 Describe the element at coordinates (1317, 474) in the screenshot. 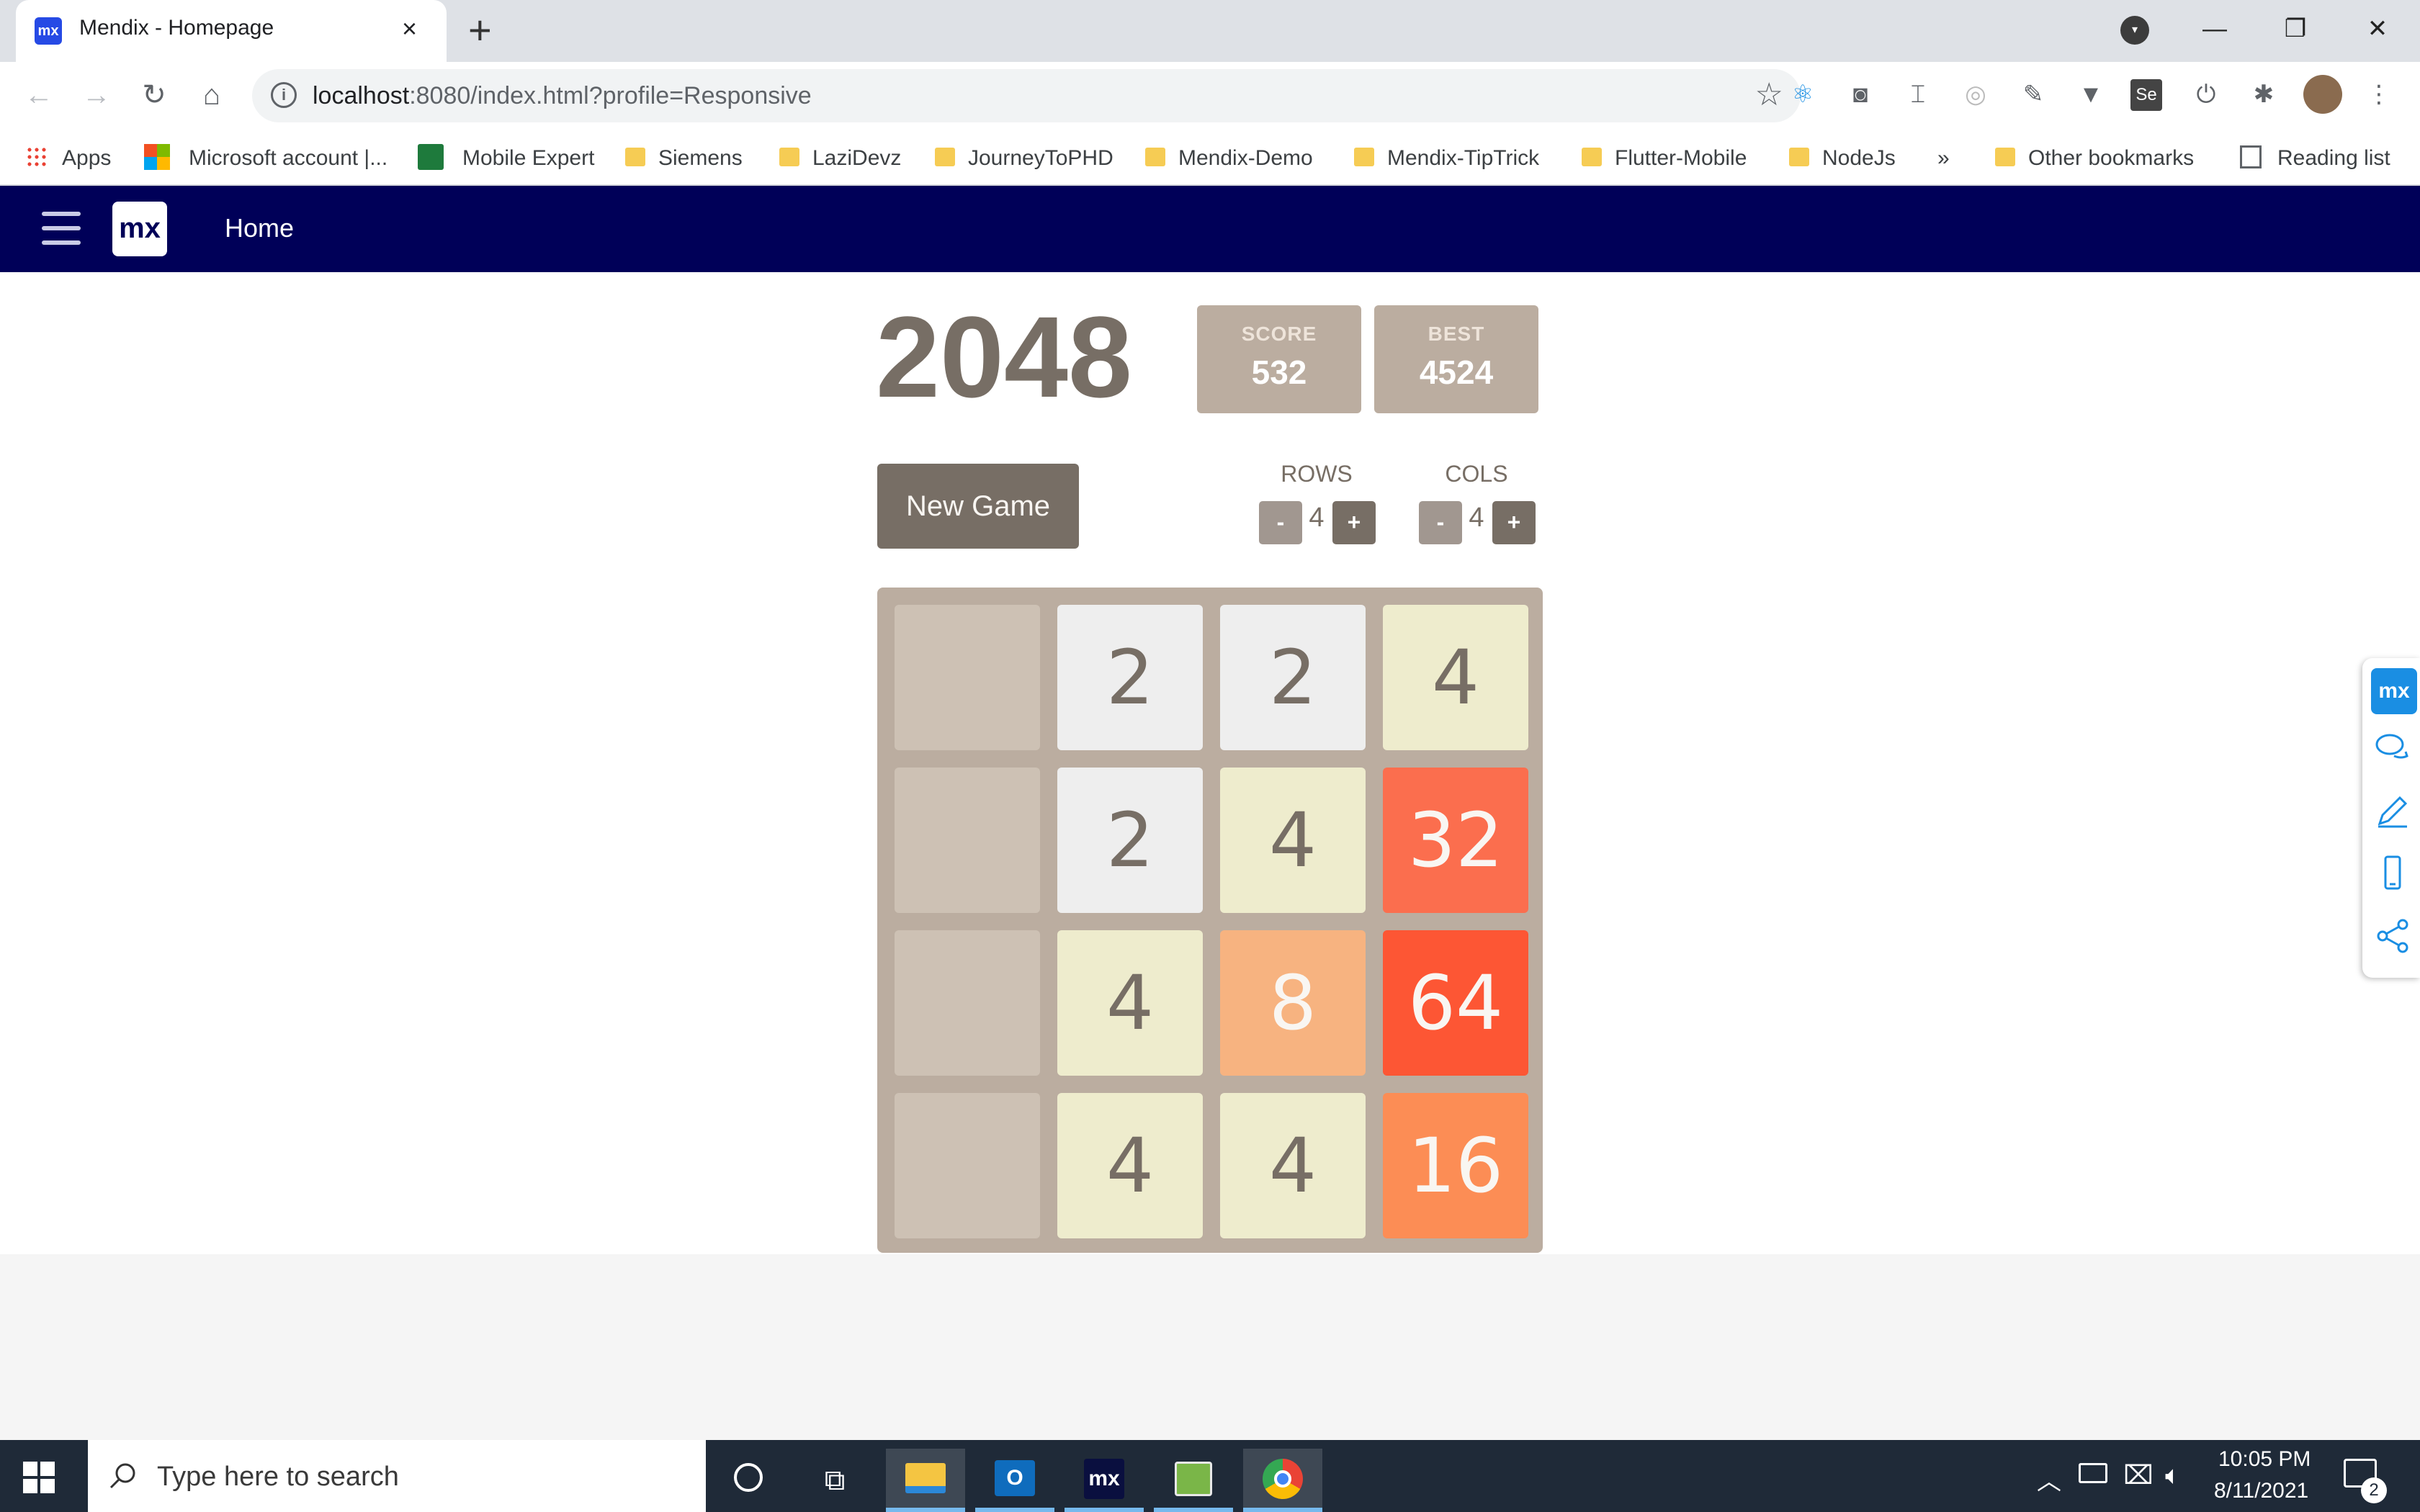

I see `rows-label: ROWS` at that location.